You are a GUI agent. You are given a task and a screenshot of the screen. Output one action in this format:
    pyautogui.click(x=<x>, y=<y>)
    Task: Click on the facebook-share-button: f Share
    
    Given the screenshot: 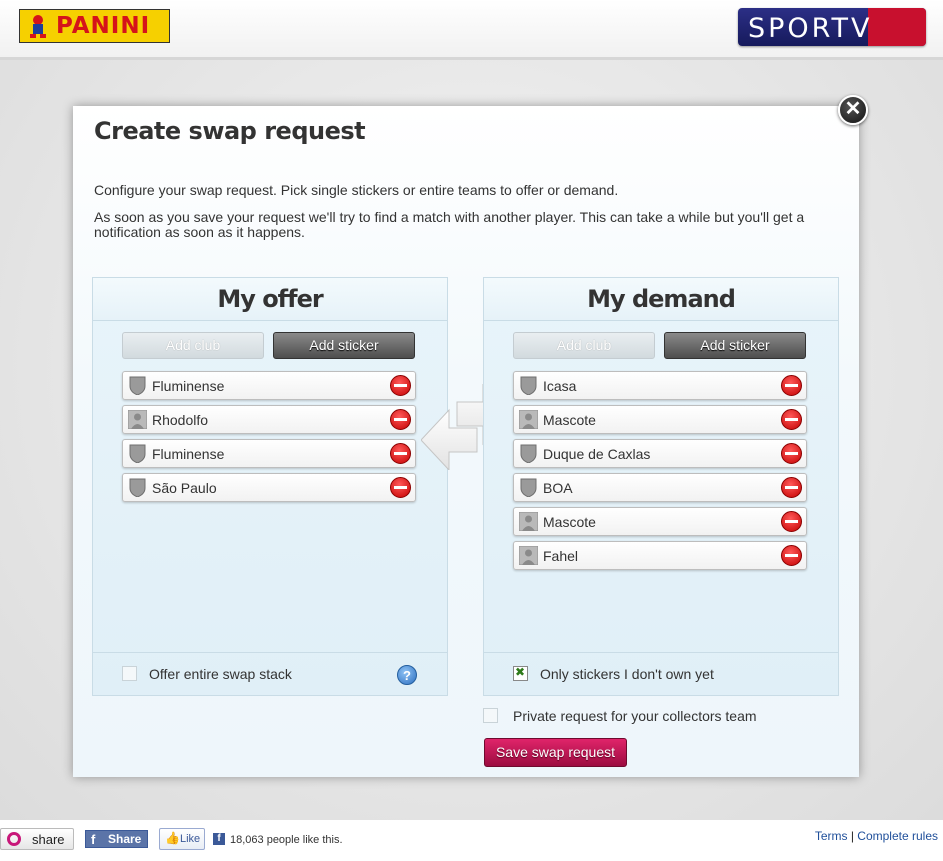 What is the action you would take?
    pyautogui.click(x=116, y=839)
    